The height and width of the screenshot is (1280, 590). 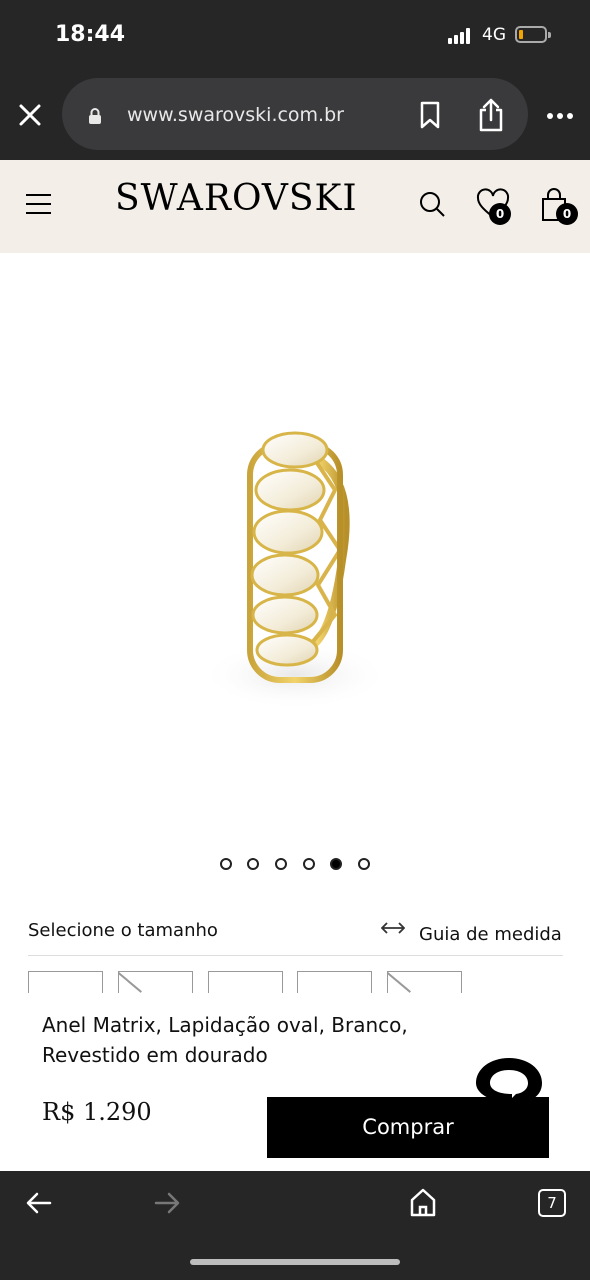 I want to click on wishlist-count-badge: 0, so click(x=500, y=214).